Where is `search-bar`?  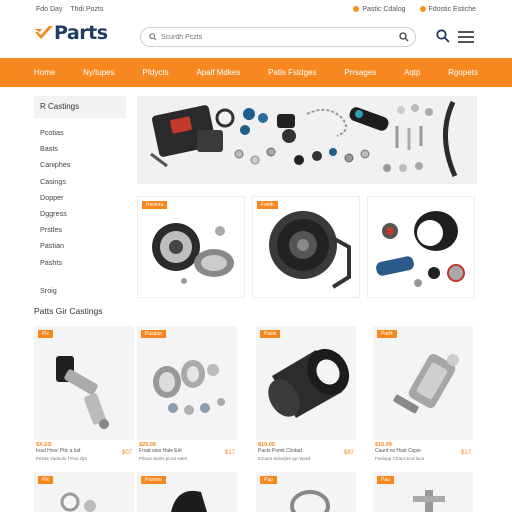 search-bar is located at coordinates (278, 37).